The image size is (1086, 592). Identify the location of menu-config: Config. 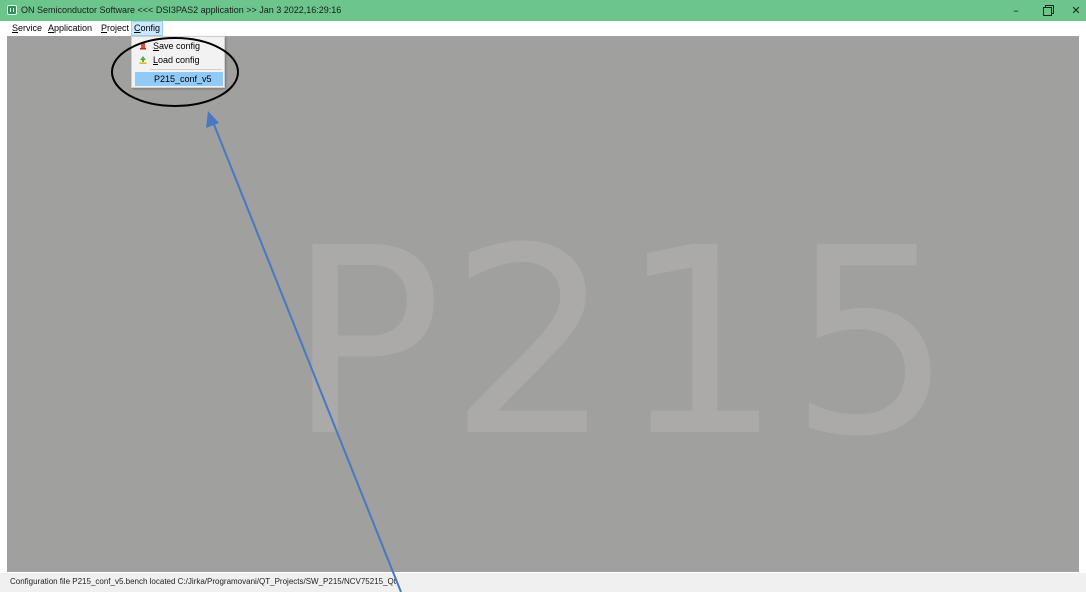
(147, 28).